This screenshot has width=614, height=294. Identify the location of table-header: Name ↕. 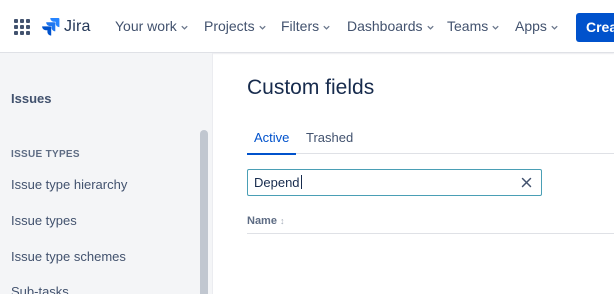
(430, 224).